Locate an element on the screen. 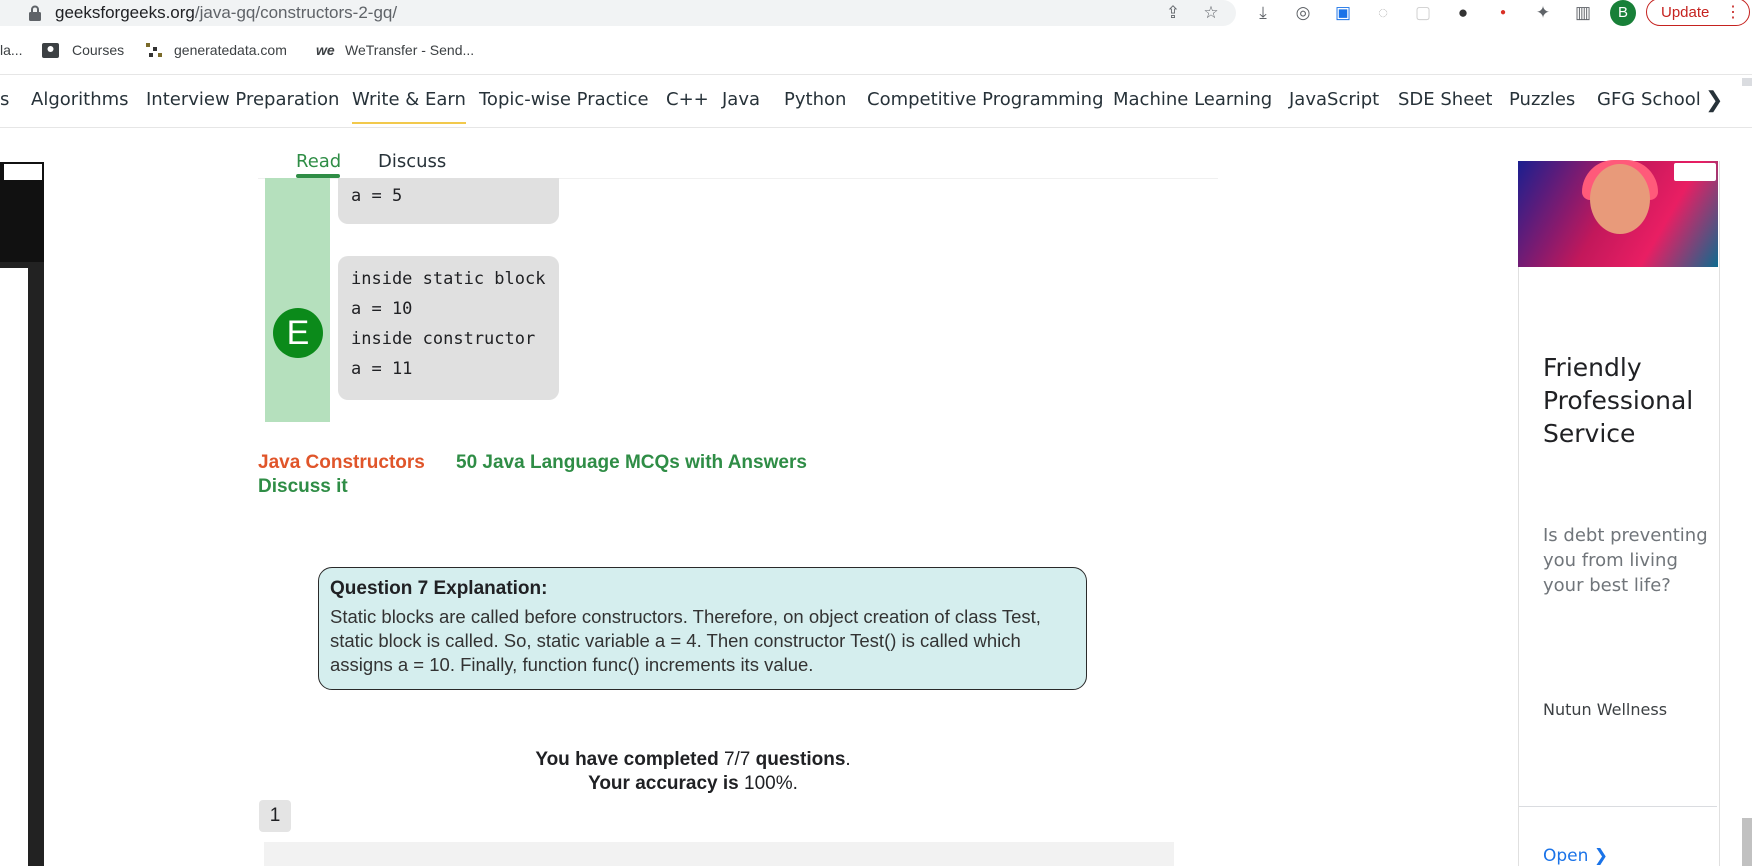 This screenshot has height=866, width=1752. nav-item-cpp: C++ is located at coordinates (687, 99).